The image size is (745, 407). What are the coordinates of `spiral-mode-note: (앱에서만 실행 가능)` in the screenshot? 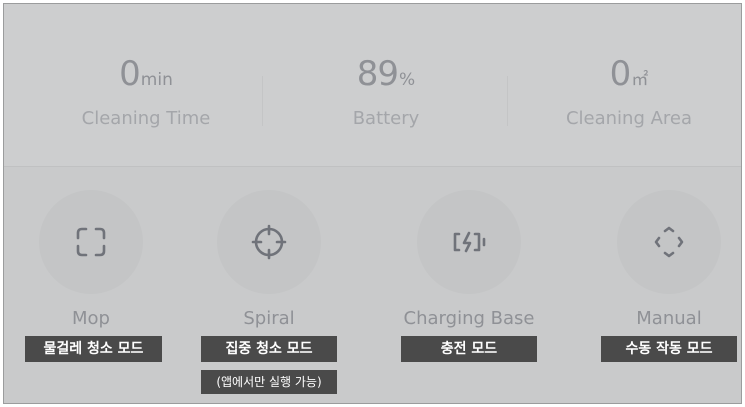 It's located at (269, 382).